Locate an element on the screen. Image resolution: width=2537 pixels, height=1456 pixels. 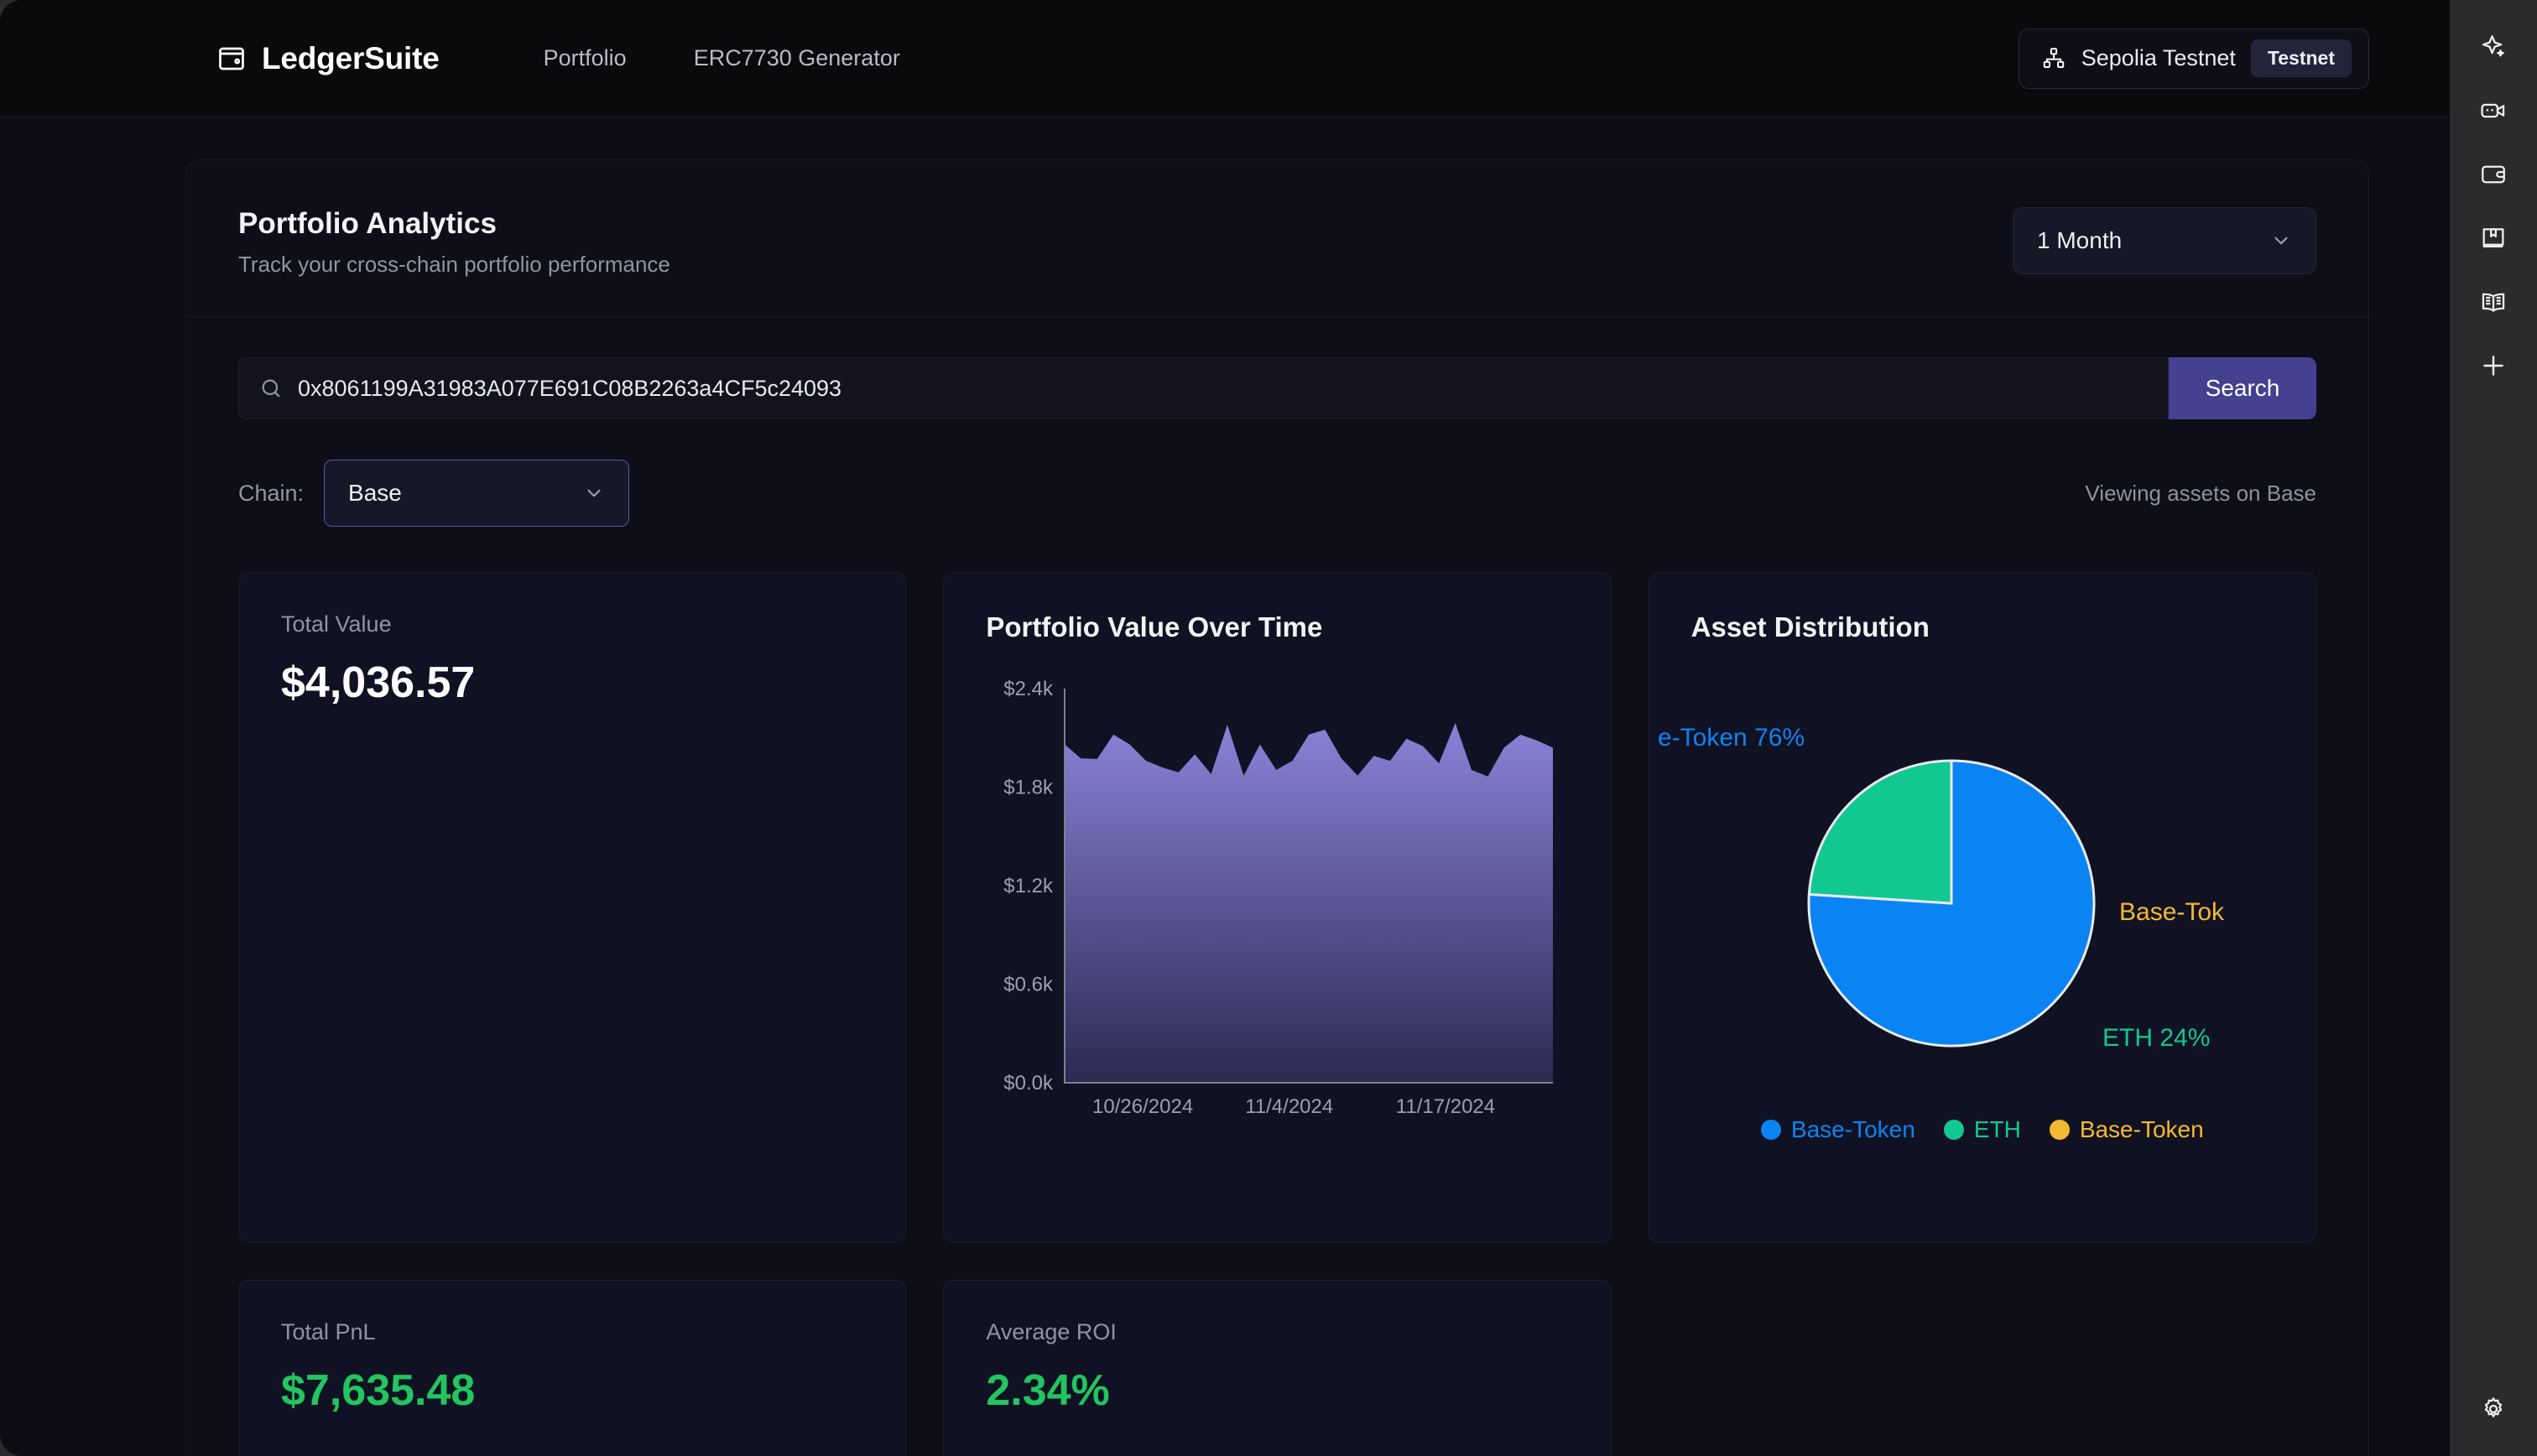
search-row: Search is located at coordinates (1277, 368).